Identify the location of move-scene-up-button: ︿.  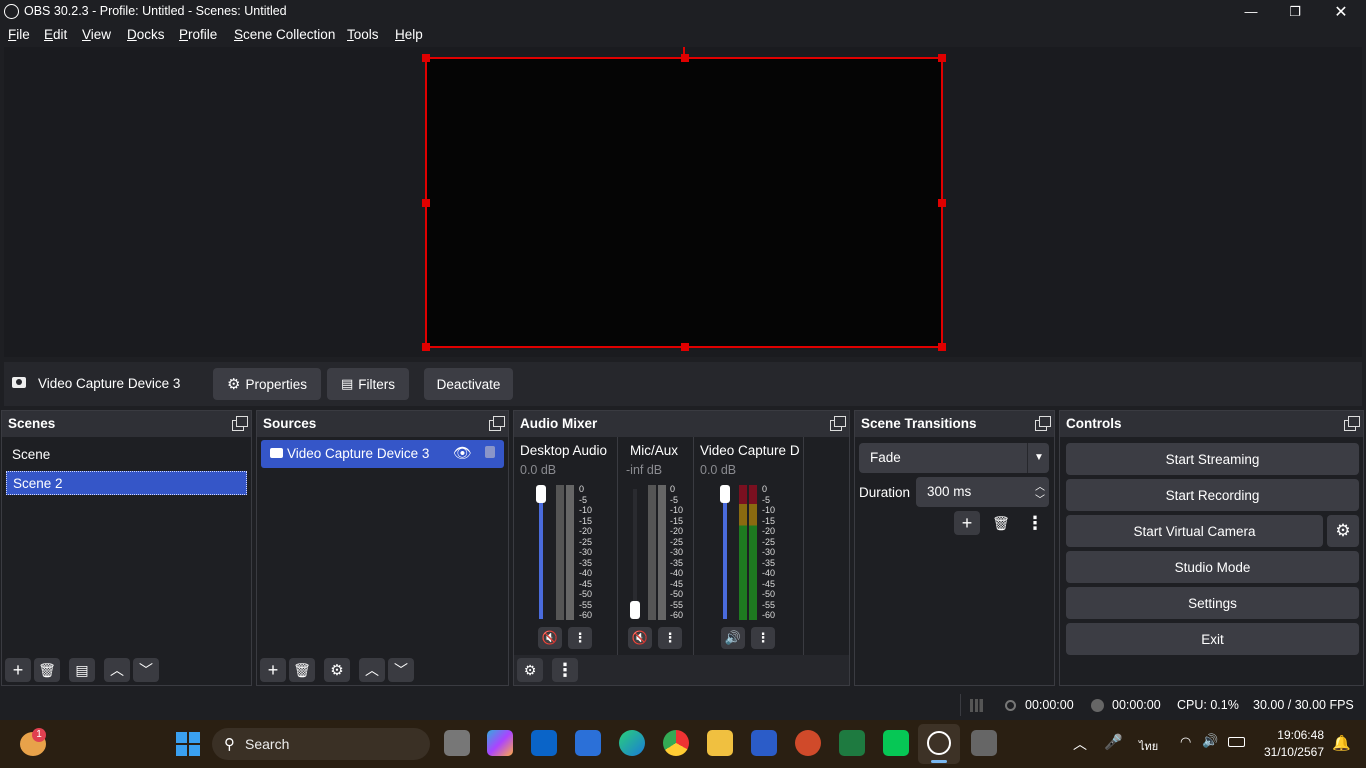
(117, 670).